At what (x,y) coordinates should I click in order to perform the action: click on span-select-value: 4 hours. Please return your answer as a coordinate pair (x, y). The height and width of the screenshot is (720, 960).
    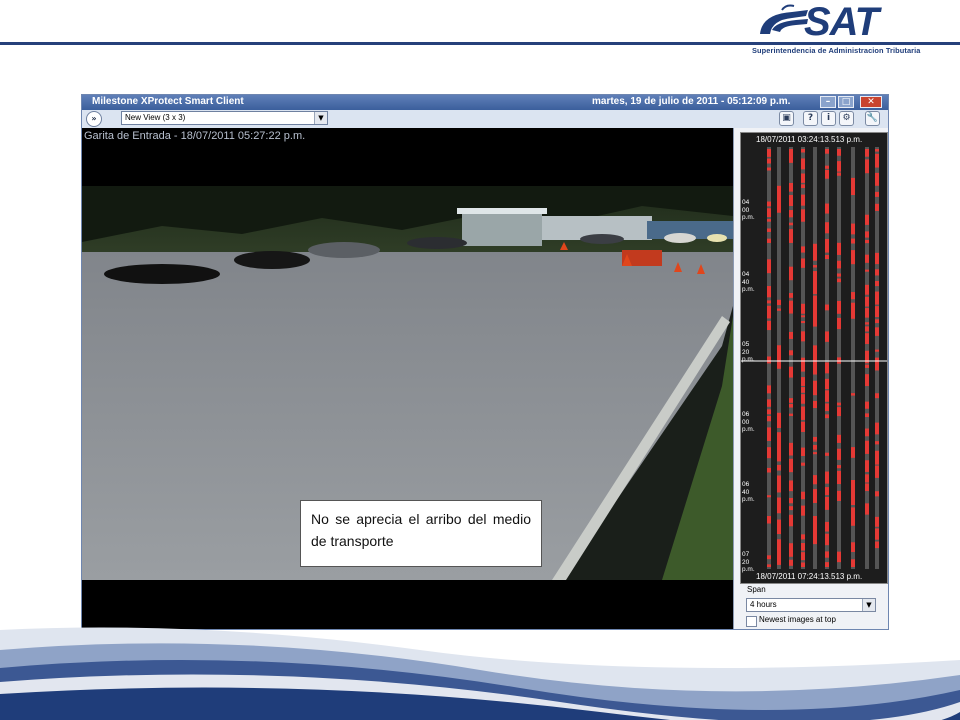
    Looking at the image, I should click on (763, 604).